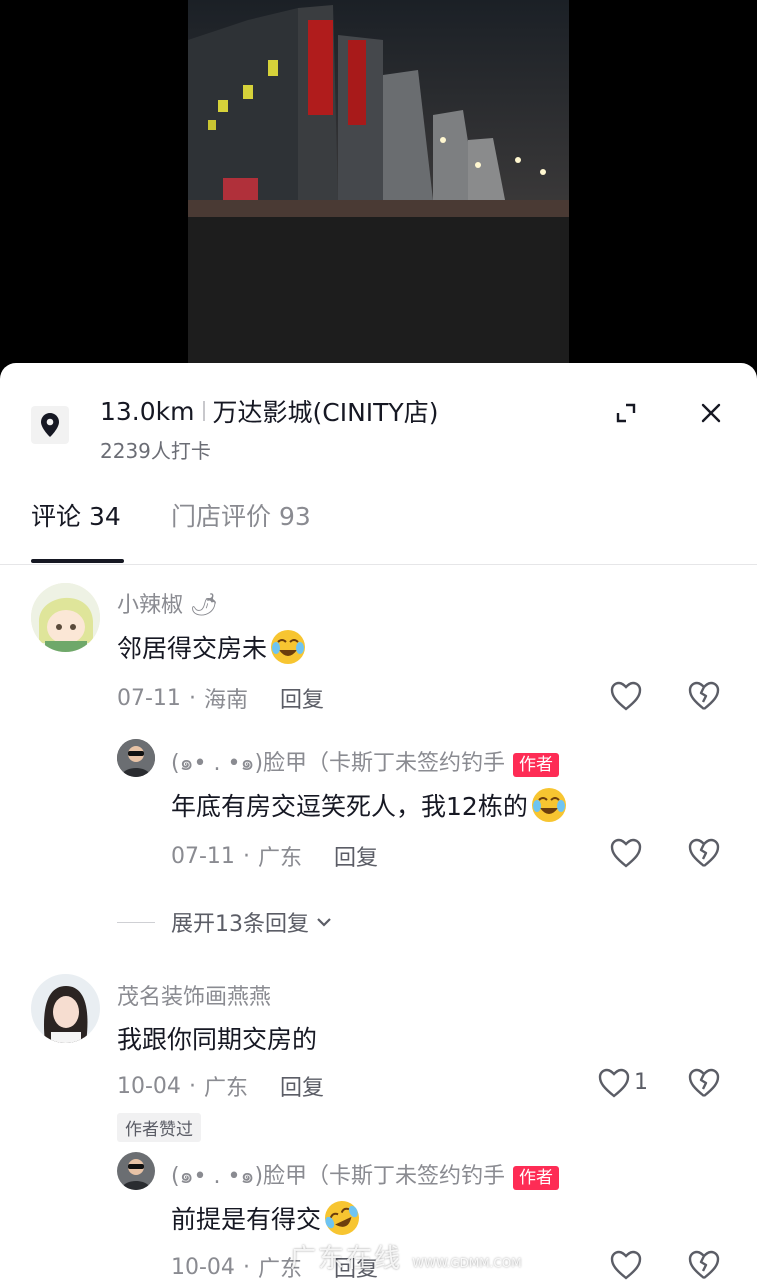 The width and height of the screenshot is (757, 1280). Describe the element at coordinates (641, 1082) in the screenshot. I see `like-count: 1` at that location.